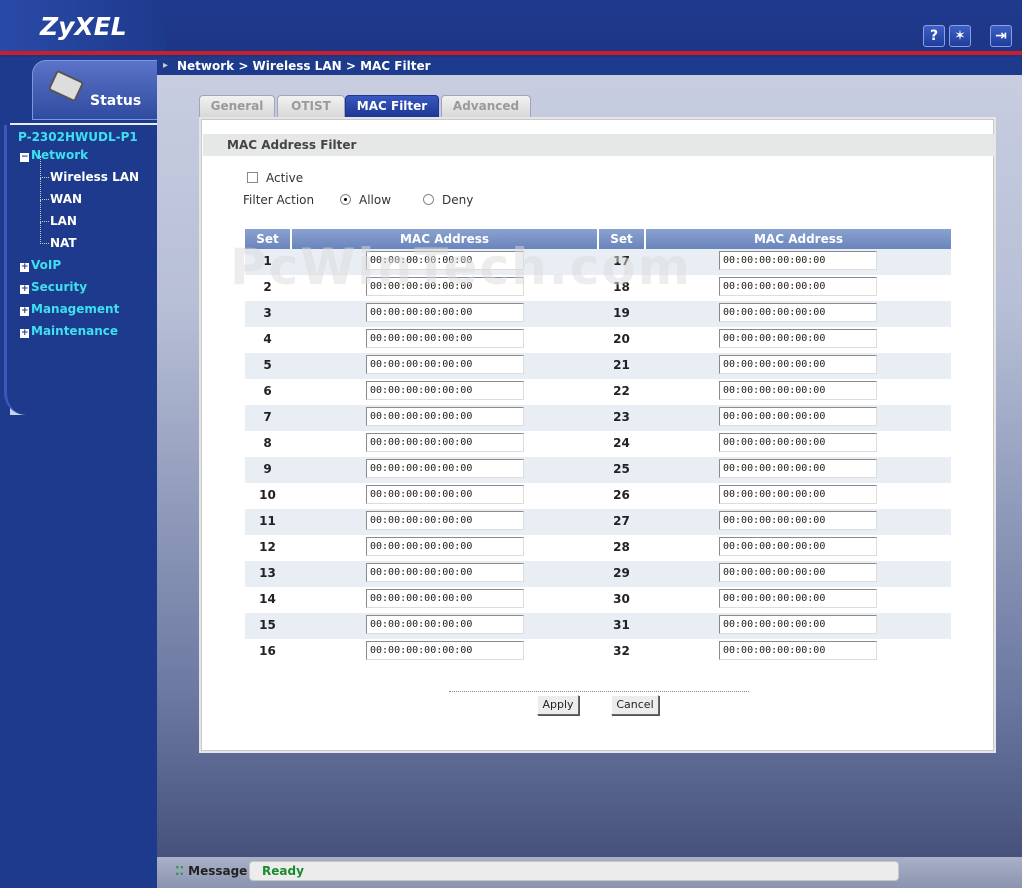  Describe the element at coordinates (267, 239) in the screenshot. I see `set-header-left: Set` at that location.